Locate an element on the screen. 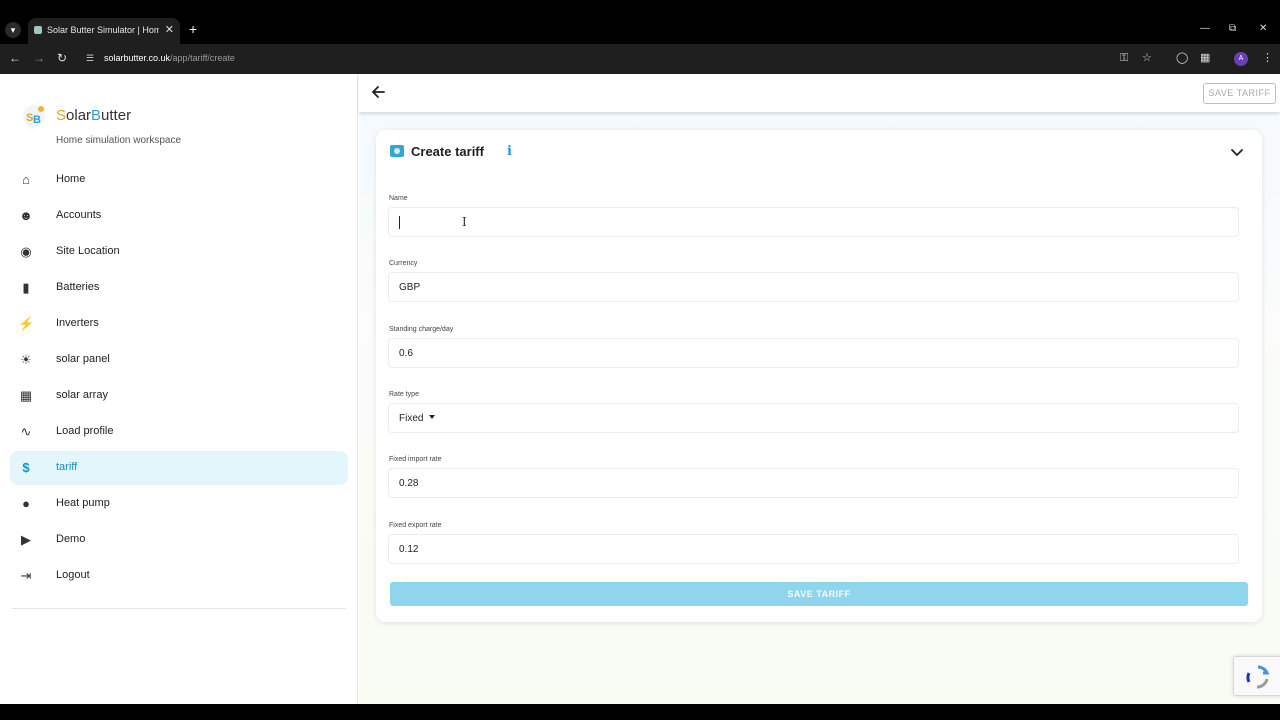 The width and height of the screenshot is (1280, 720). sidebar-item-heat-pump: ● Heat pump is located at coordinates (179, 504).